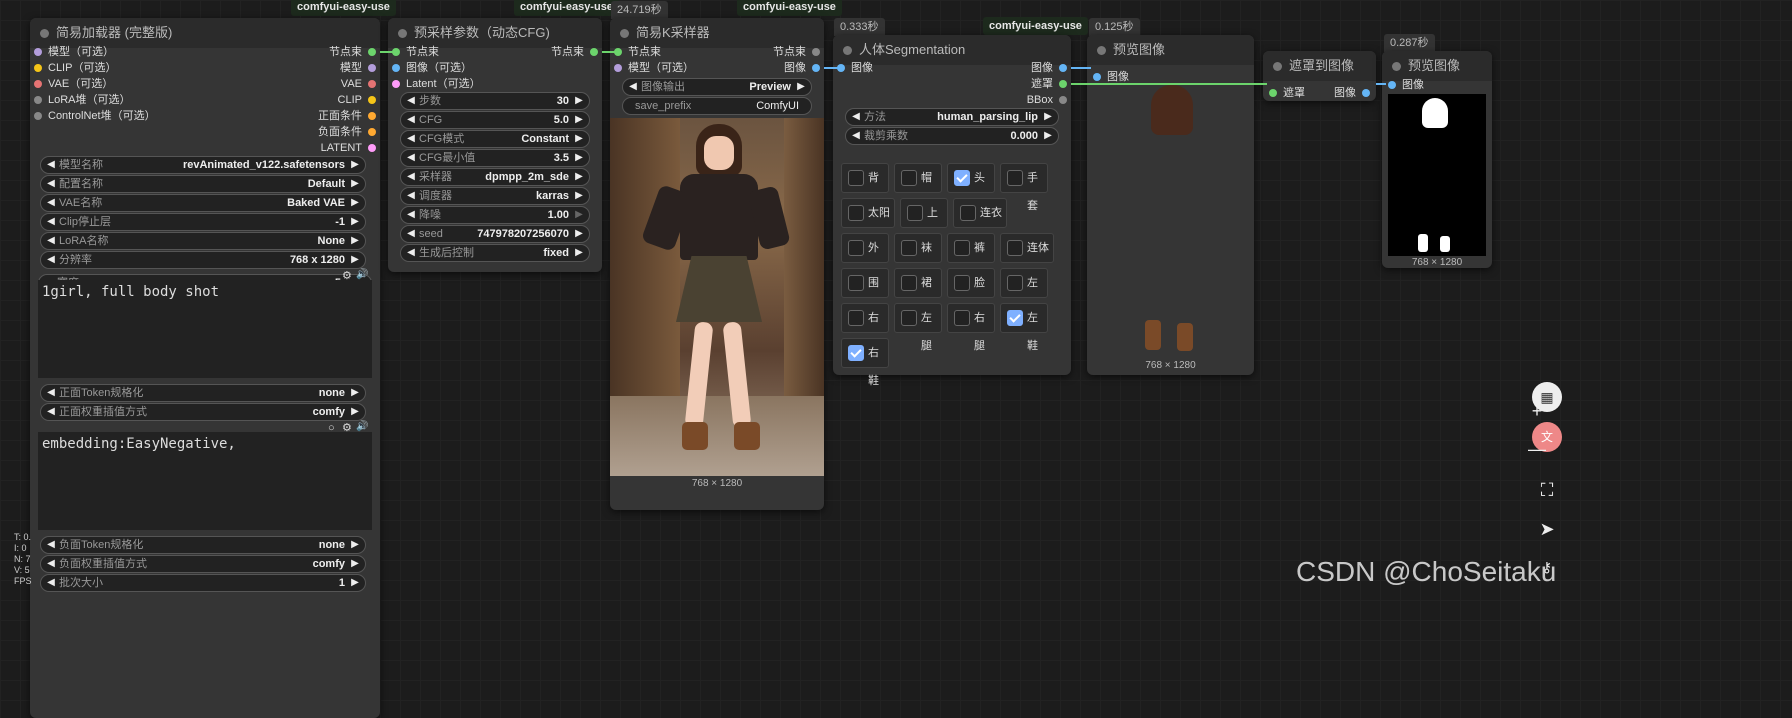 The width and height of the screenshot is (1792, 718). What do you see at coordinates (495, 139) in the screenshot?
I see `presampler-widget: ◀ CFG模式 Constant ▶` at bounding box center [495, 139].